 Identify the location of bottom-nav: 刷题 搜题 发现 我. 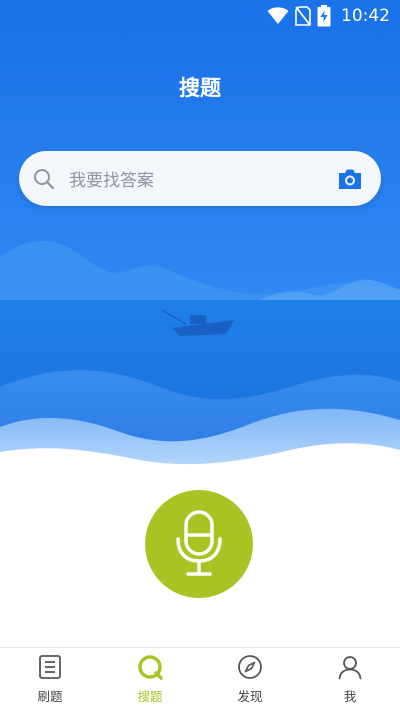
(200, 679).